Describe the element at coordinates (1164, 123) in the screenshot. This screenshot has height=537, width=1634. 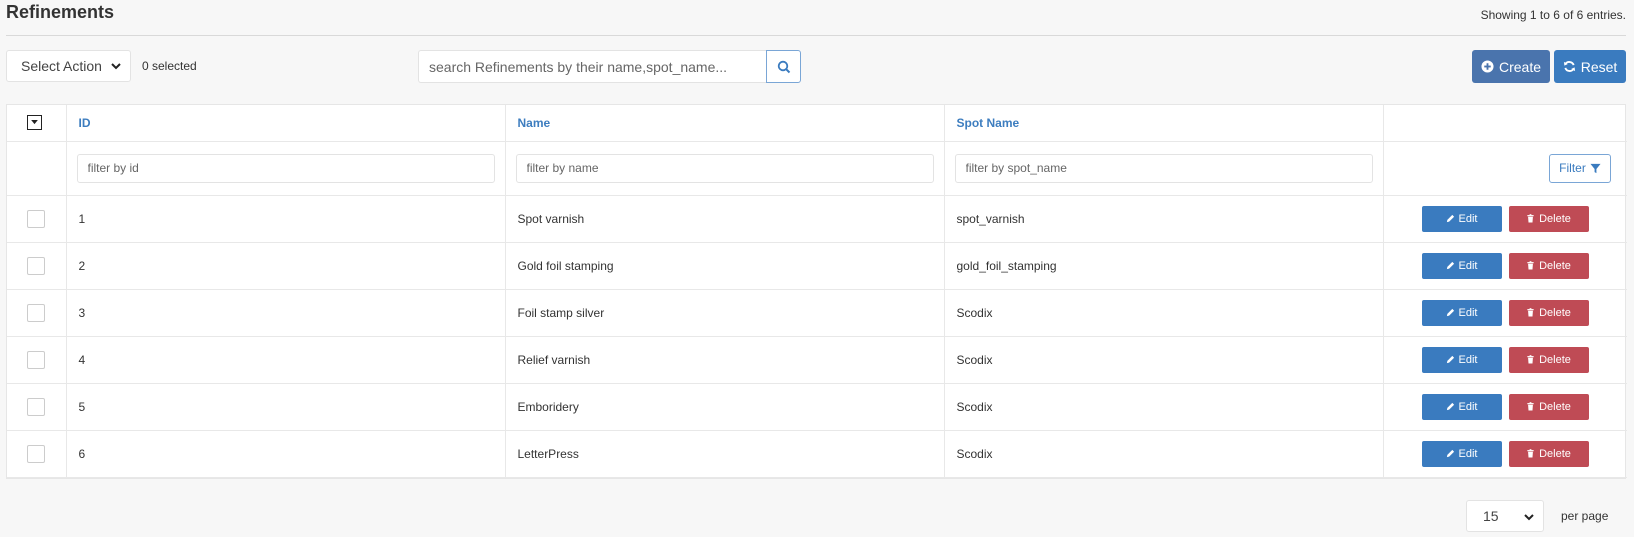
I see `column-header-spot-name: Spot Name` at that location.